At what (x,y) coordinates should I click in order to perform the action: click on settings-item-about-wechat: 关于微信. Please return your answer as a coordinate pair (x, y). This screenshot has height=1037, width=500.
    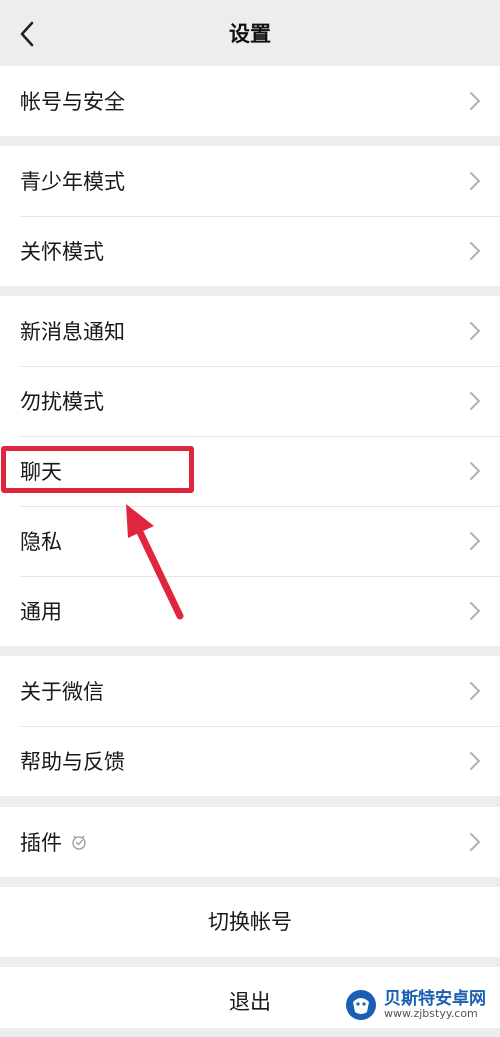
    Looking at the image, I should click on (250, 691).